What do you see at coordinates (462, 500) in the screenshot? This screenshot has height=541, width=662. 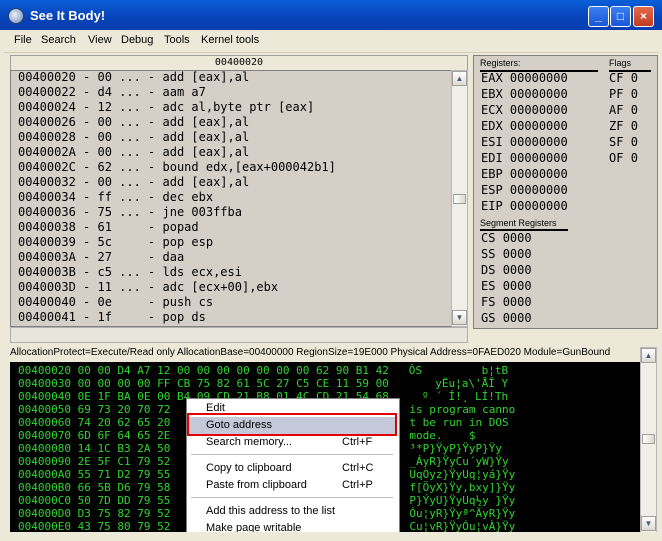 I see `hex-ascii: P}ÝyU}ŸyUq½y }Ÿy` at bounding box center [462, 500].